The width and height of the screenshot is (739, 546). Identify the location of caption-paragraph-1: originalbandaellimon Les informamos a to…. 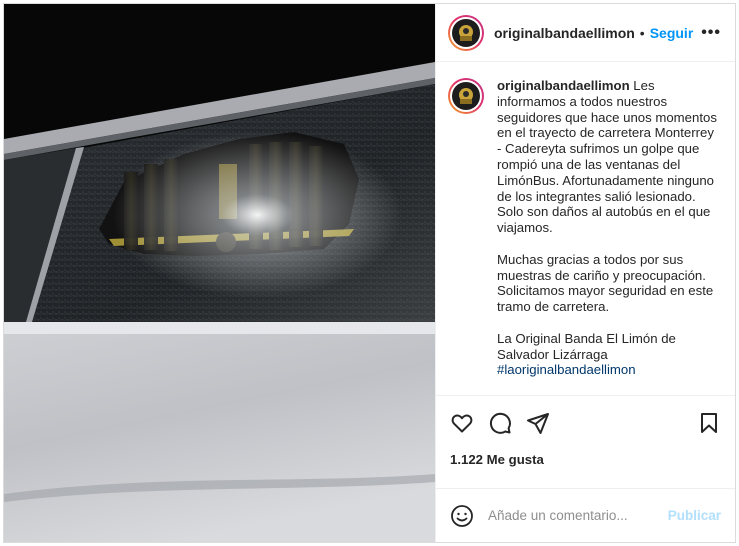
(609, 157).